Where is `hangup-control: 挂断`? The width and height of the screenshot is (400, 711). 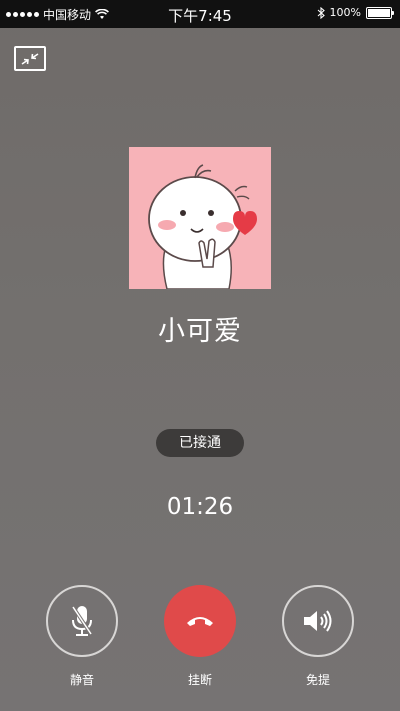 hangup-control: 挂断 is located at coordinates (200, 636).